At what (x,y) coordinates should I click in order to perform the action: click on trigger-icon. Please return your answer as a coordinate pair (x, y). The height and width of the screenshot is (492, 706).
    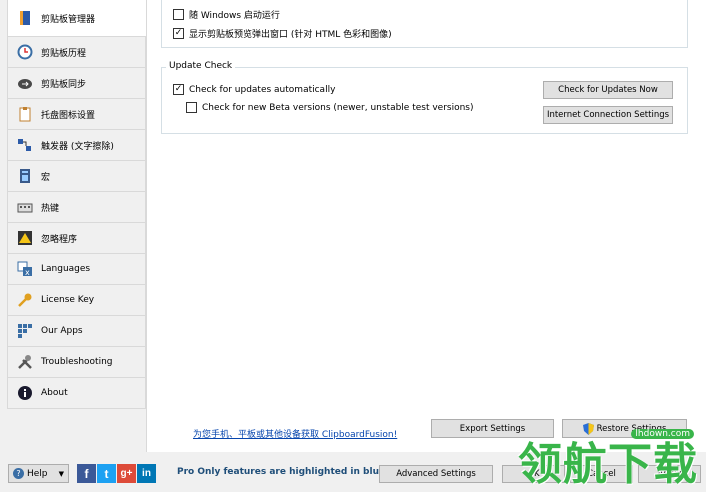
    Looking at the image, I should click on (24, 145).